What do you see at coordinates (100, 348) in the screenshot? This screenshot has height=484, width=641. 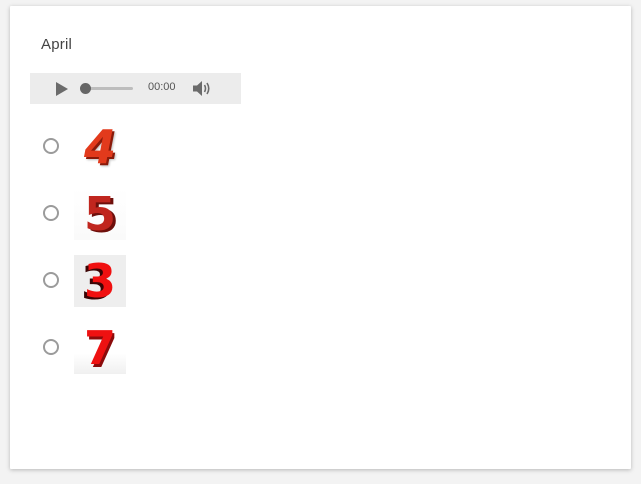 I see `number-image: 7` at bounding box center [100, 348].